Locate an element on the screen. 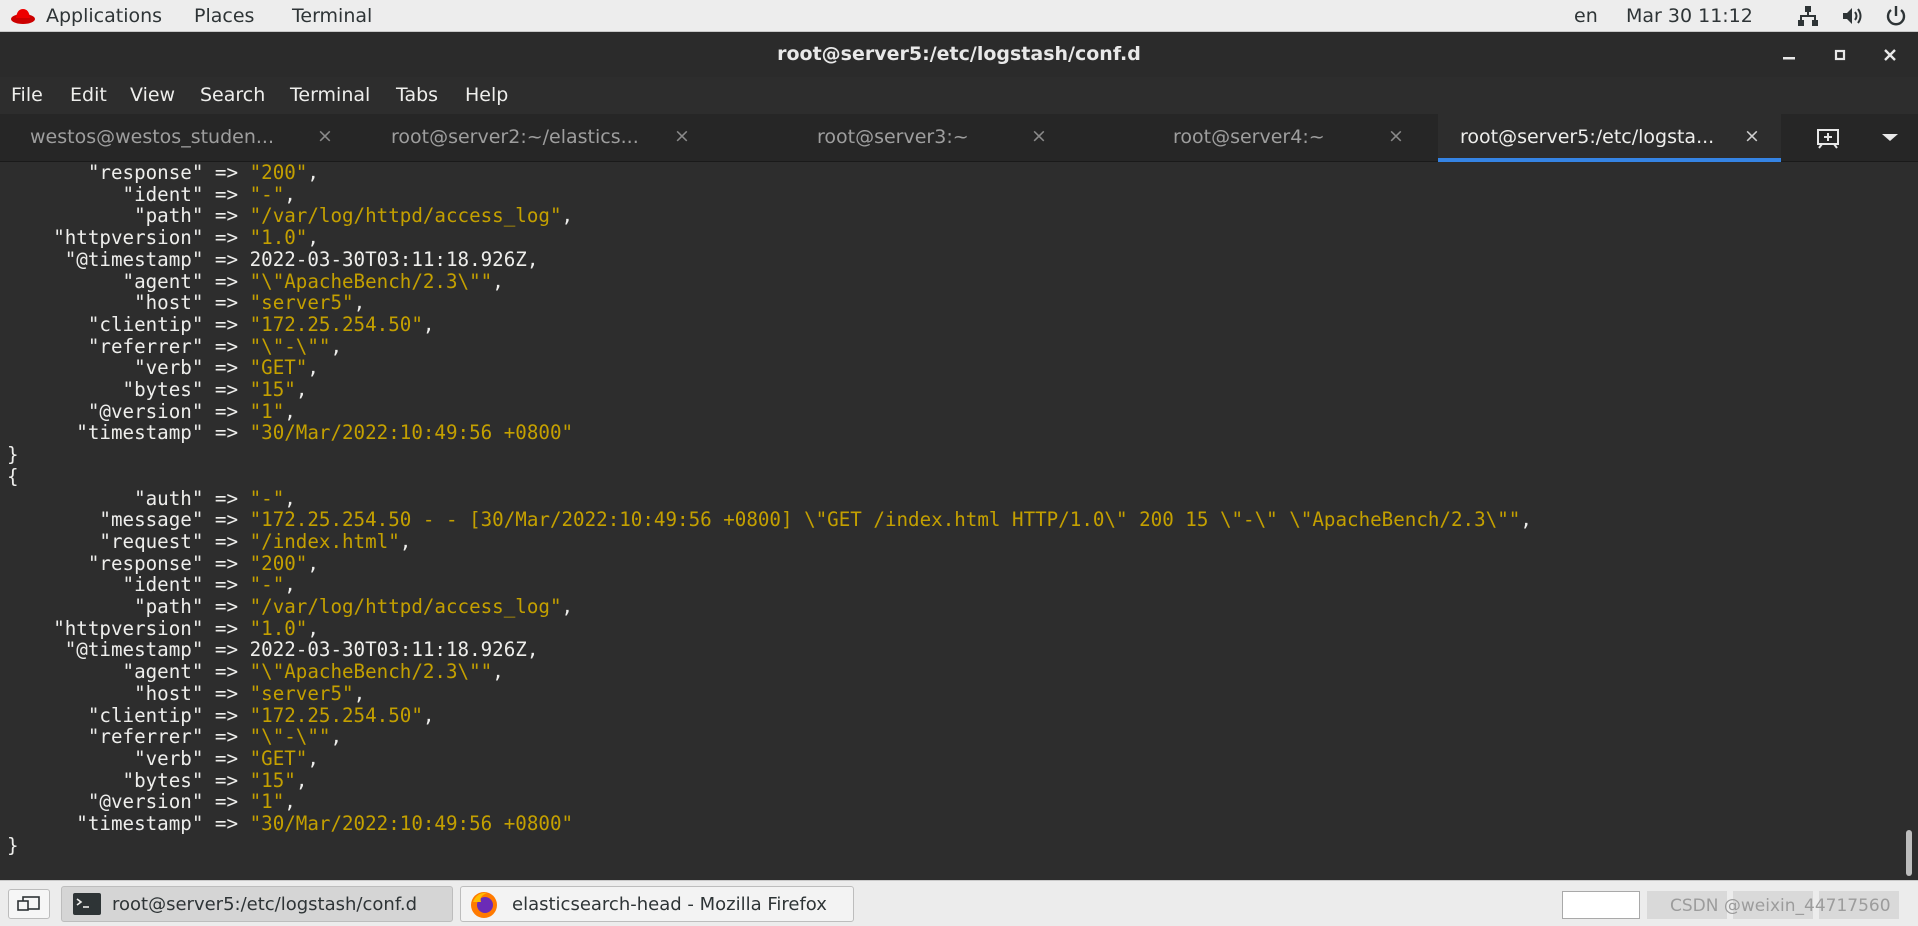 The height and width of the screenshot is (926, 1918). terminal-line: "path" => "/var/log/httpd/access_log", is located at coordinates (769, 216).